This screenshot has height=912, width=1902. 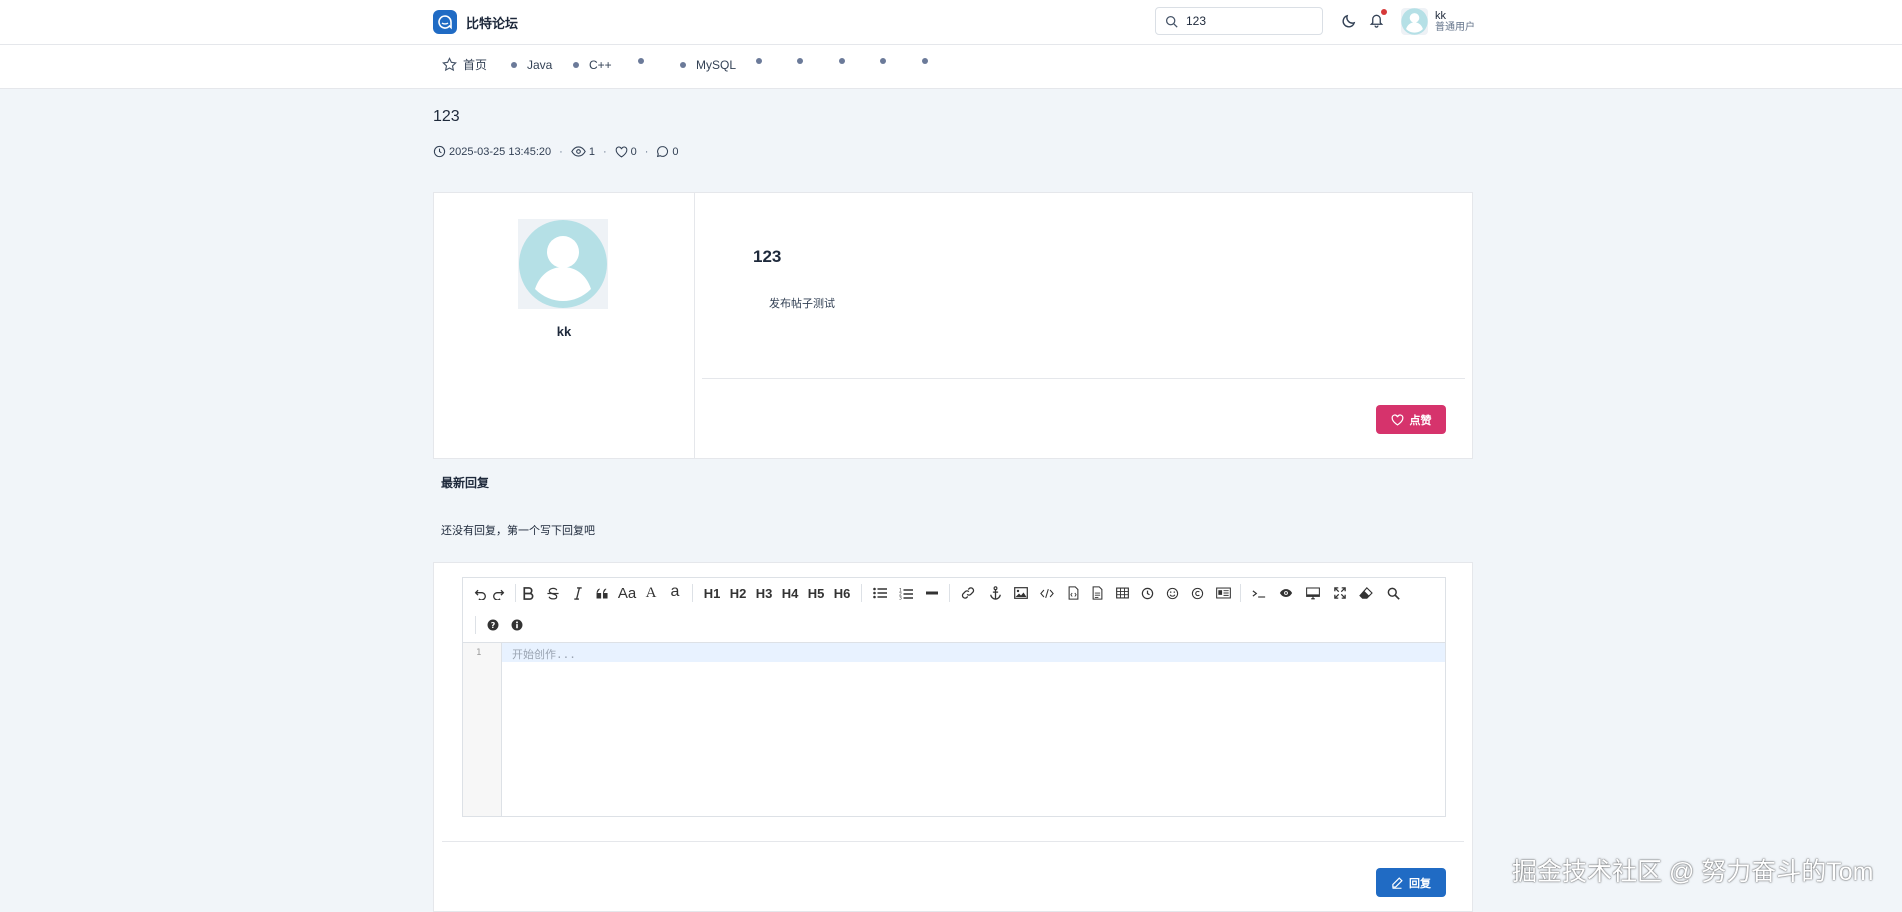 I want to click on heading4-icon: H4, so click(x=790, y=593).